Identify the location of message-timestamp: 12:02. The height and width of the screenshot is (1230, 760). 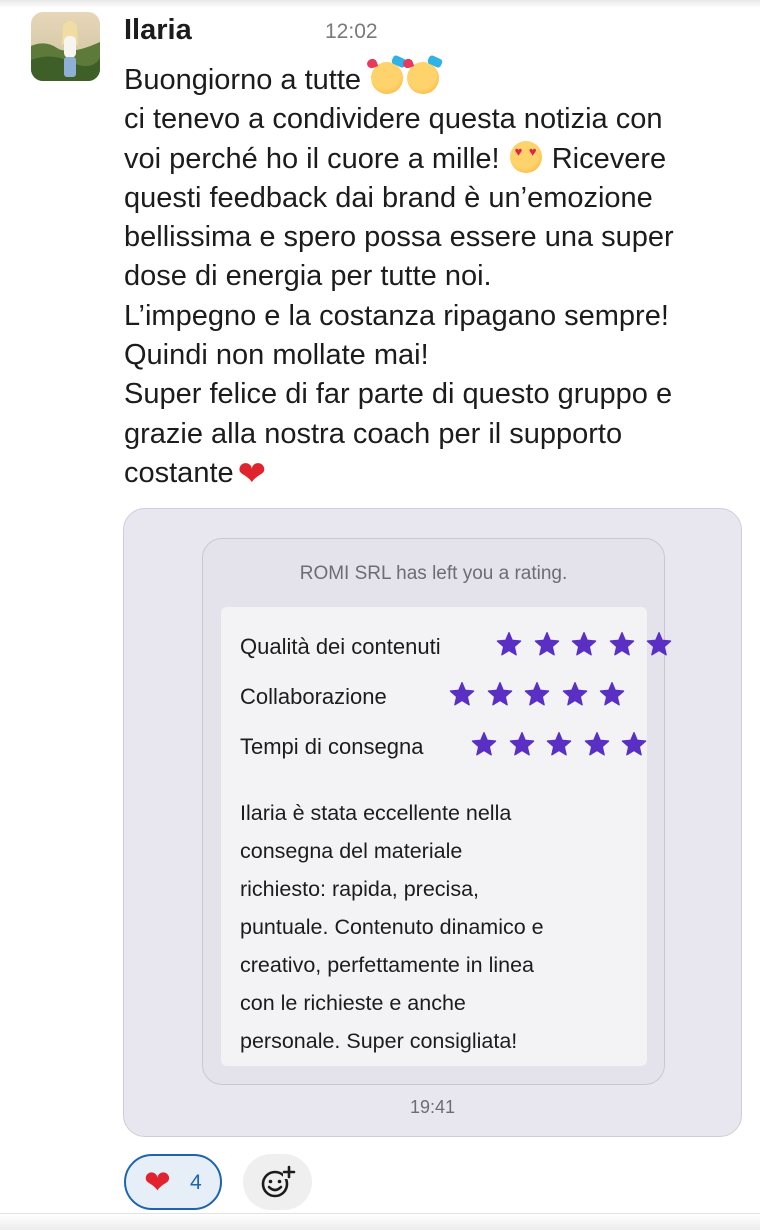
(351, 32).